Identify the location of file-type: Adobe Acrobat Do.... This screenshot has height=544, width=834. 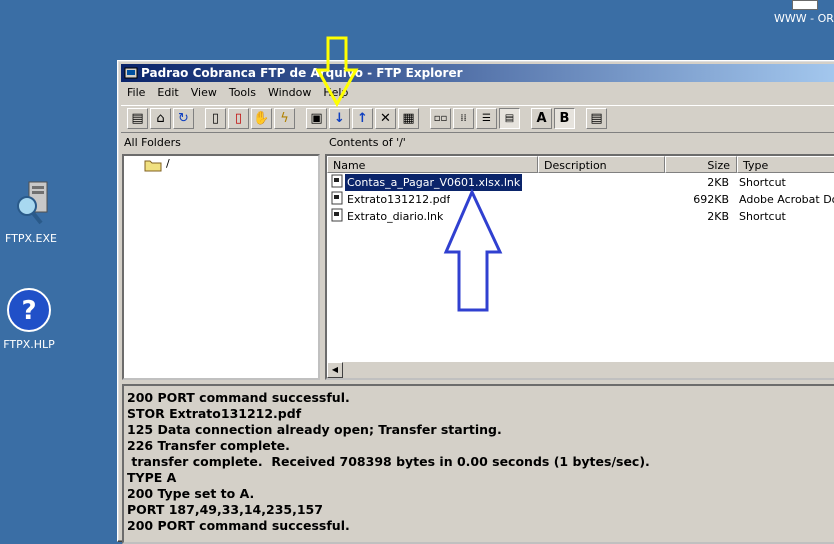
(786, 199).